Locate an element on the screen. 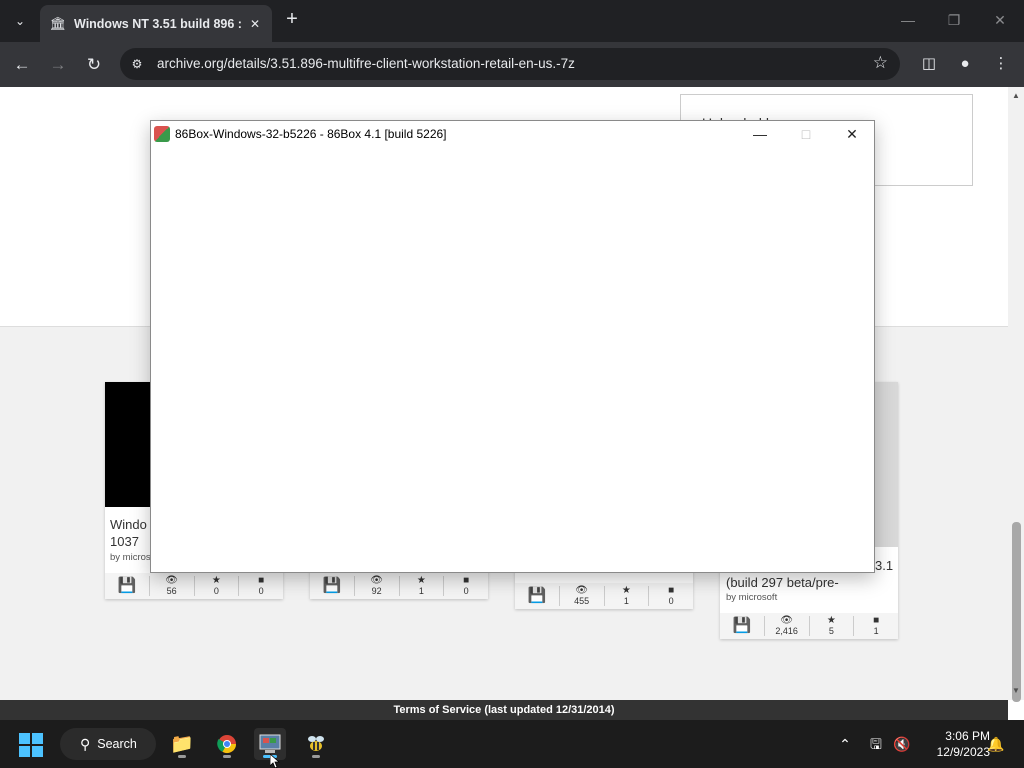 The height and width of the screenshot is (768, 1024). tab-search-icon: ⌄ is located at coordinates (20, 21).